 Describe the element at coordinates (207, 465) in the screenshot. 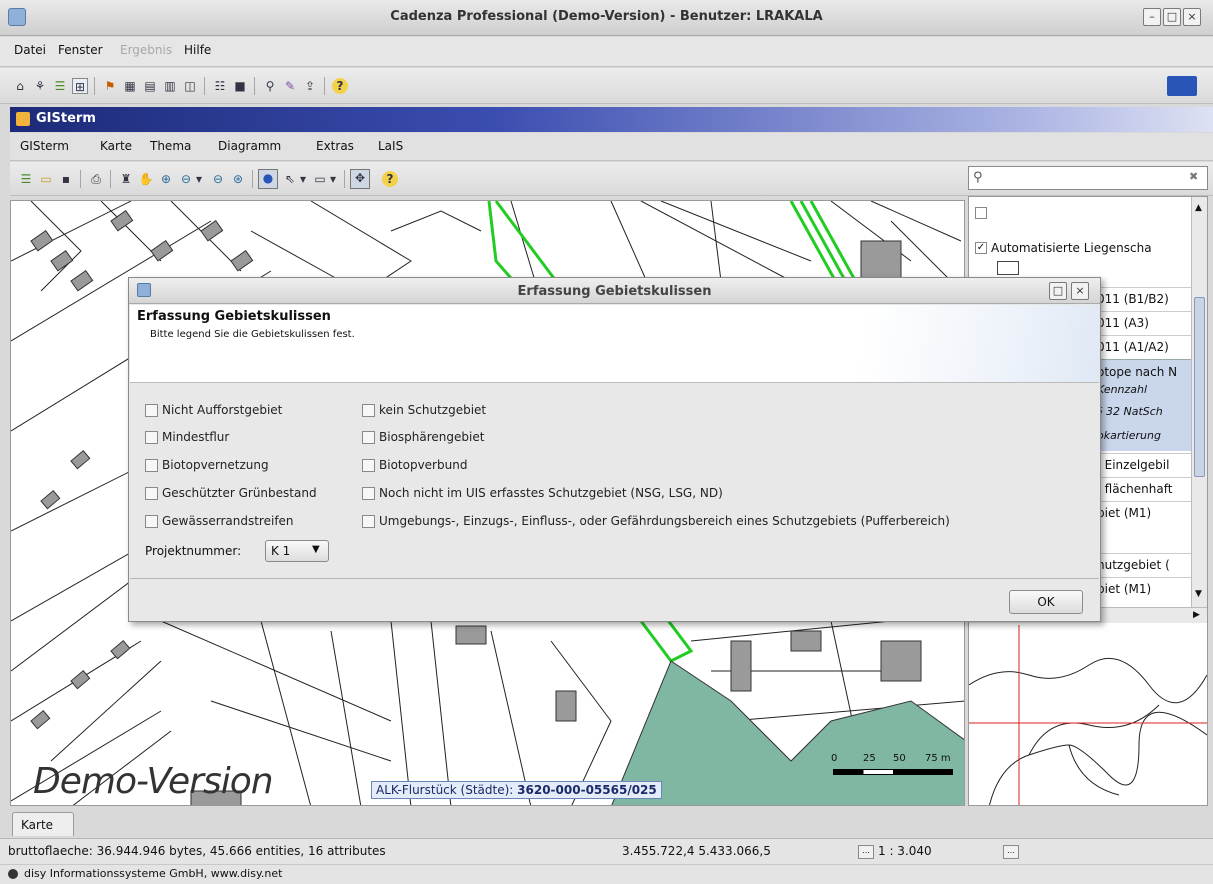

I see `checkbox-biotopvernetzung: Biotopvernetzung` at that location.